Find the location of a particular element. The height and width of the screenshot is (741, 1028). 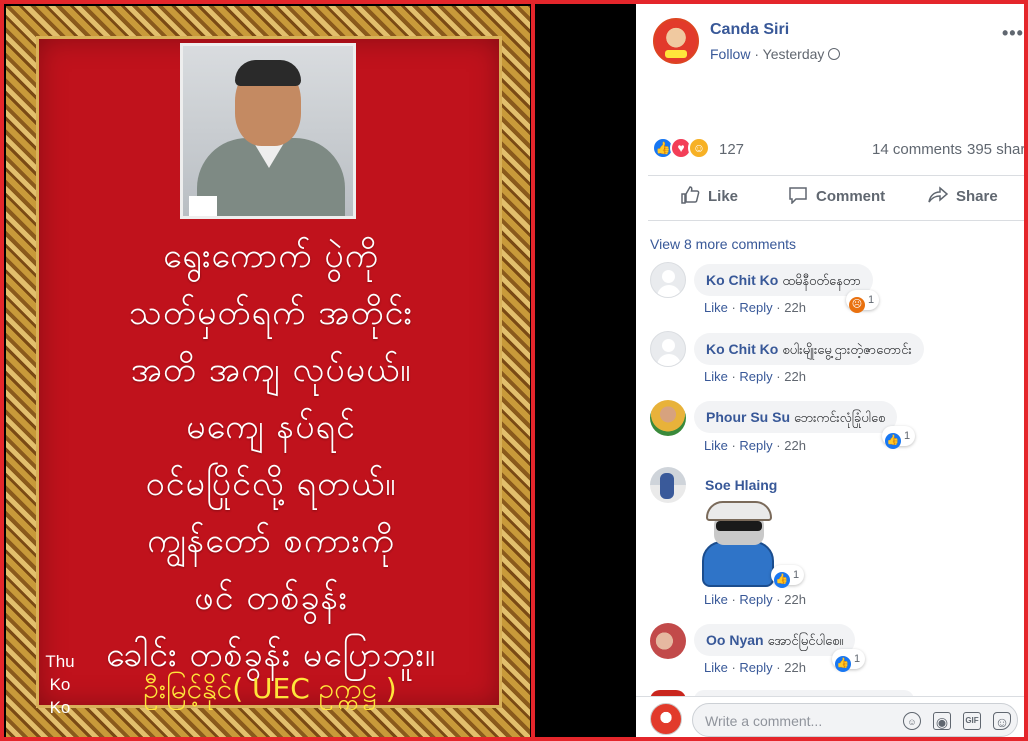

commenter-name: Soe Hlaing is located at coordinates (741, 485).